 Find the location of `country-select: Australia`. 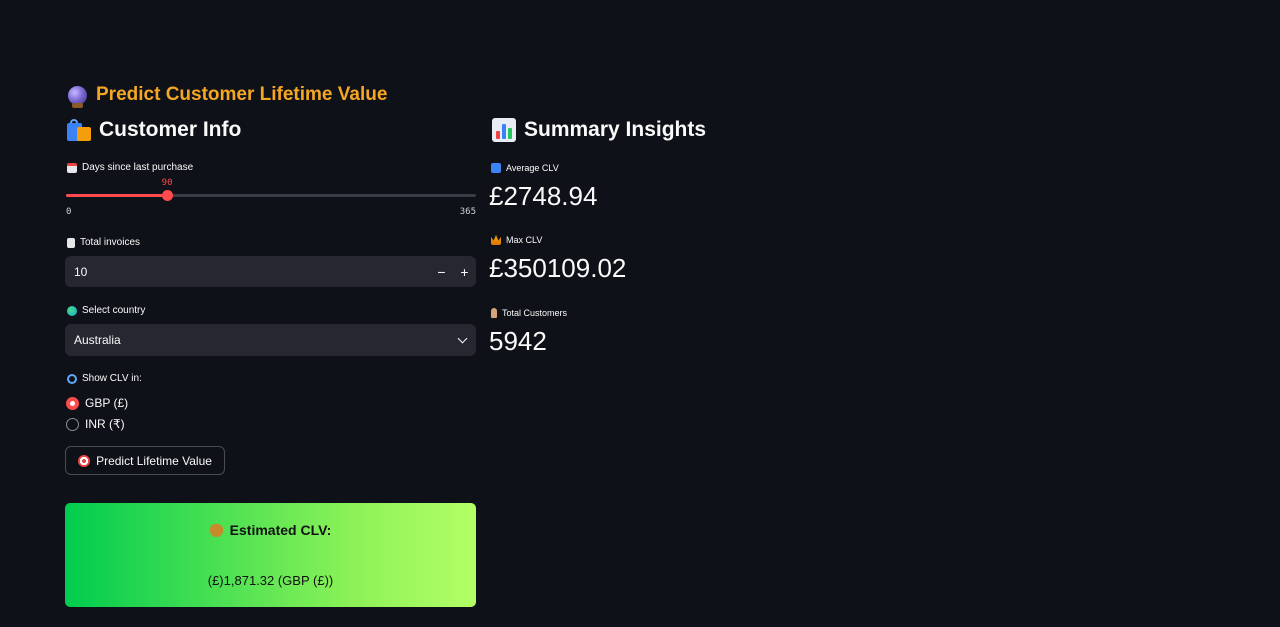

country-select: Australia is located at coordinates (270, 340).